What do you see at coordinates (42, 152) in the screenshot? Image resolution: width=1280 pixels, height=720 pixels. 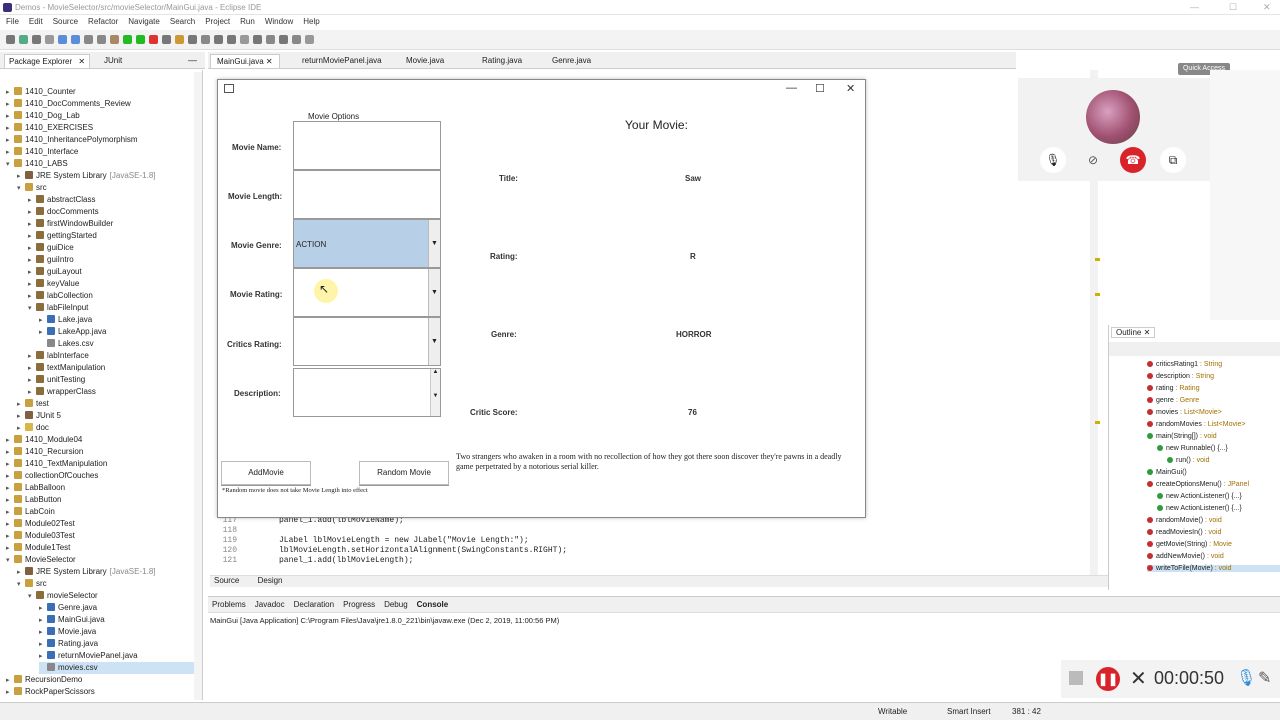 I see `tree-item: ▸ 1410_Interface` at bounding box center [42, 152].